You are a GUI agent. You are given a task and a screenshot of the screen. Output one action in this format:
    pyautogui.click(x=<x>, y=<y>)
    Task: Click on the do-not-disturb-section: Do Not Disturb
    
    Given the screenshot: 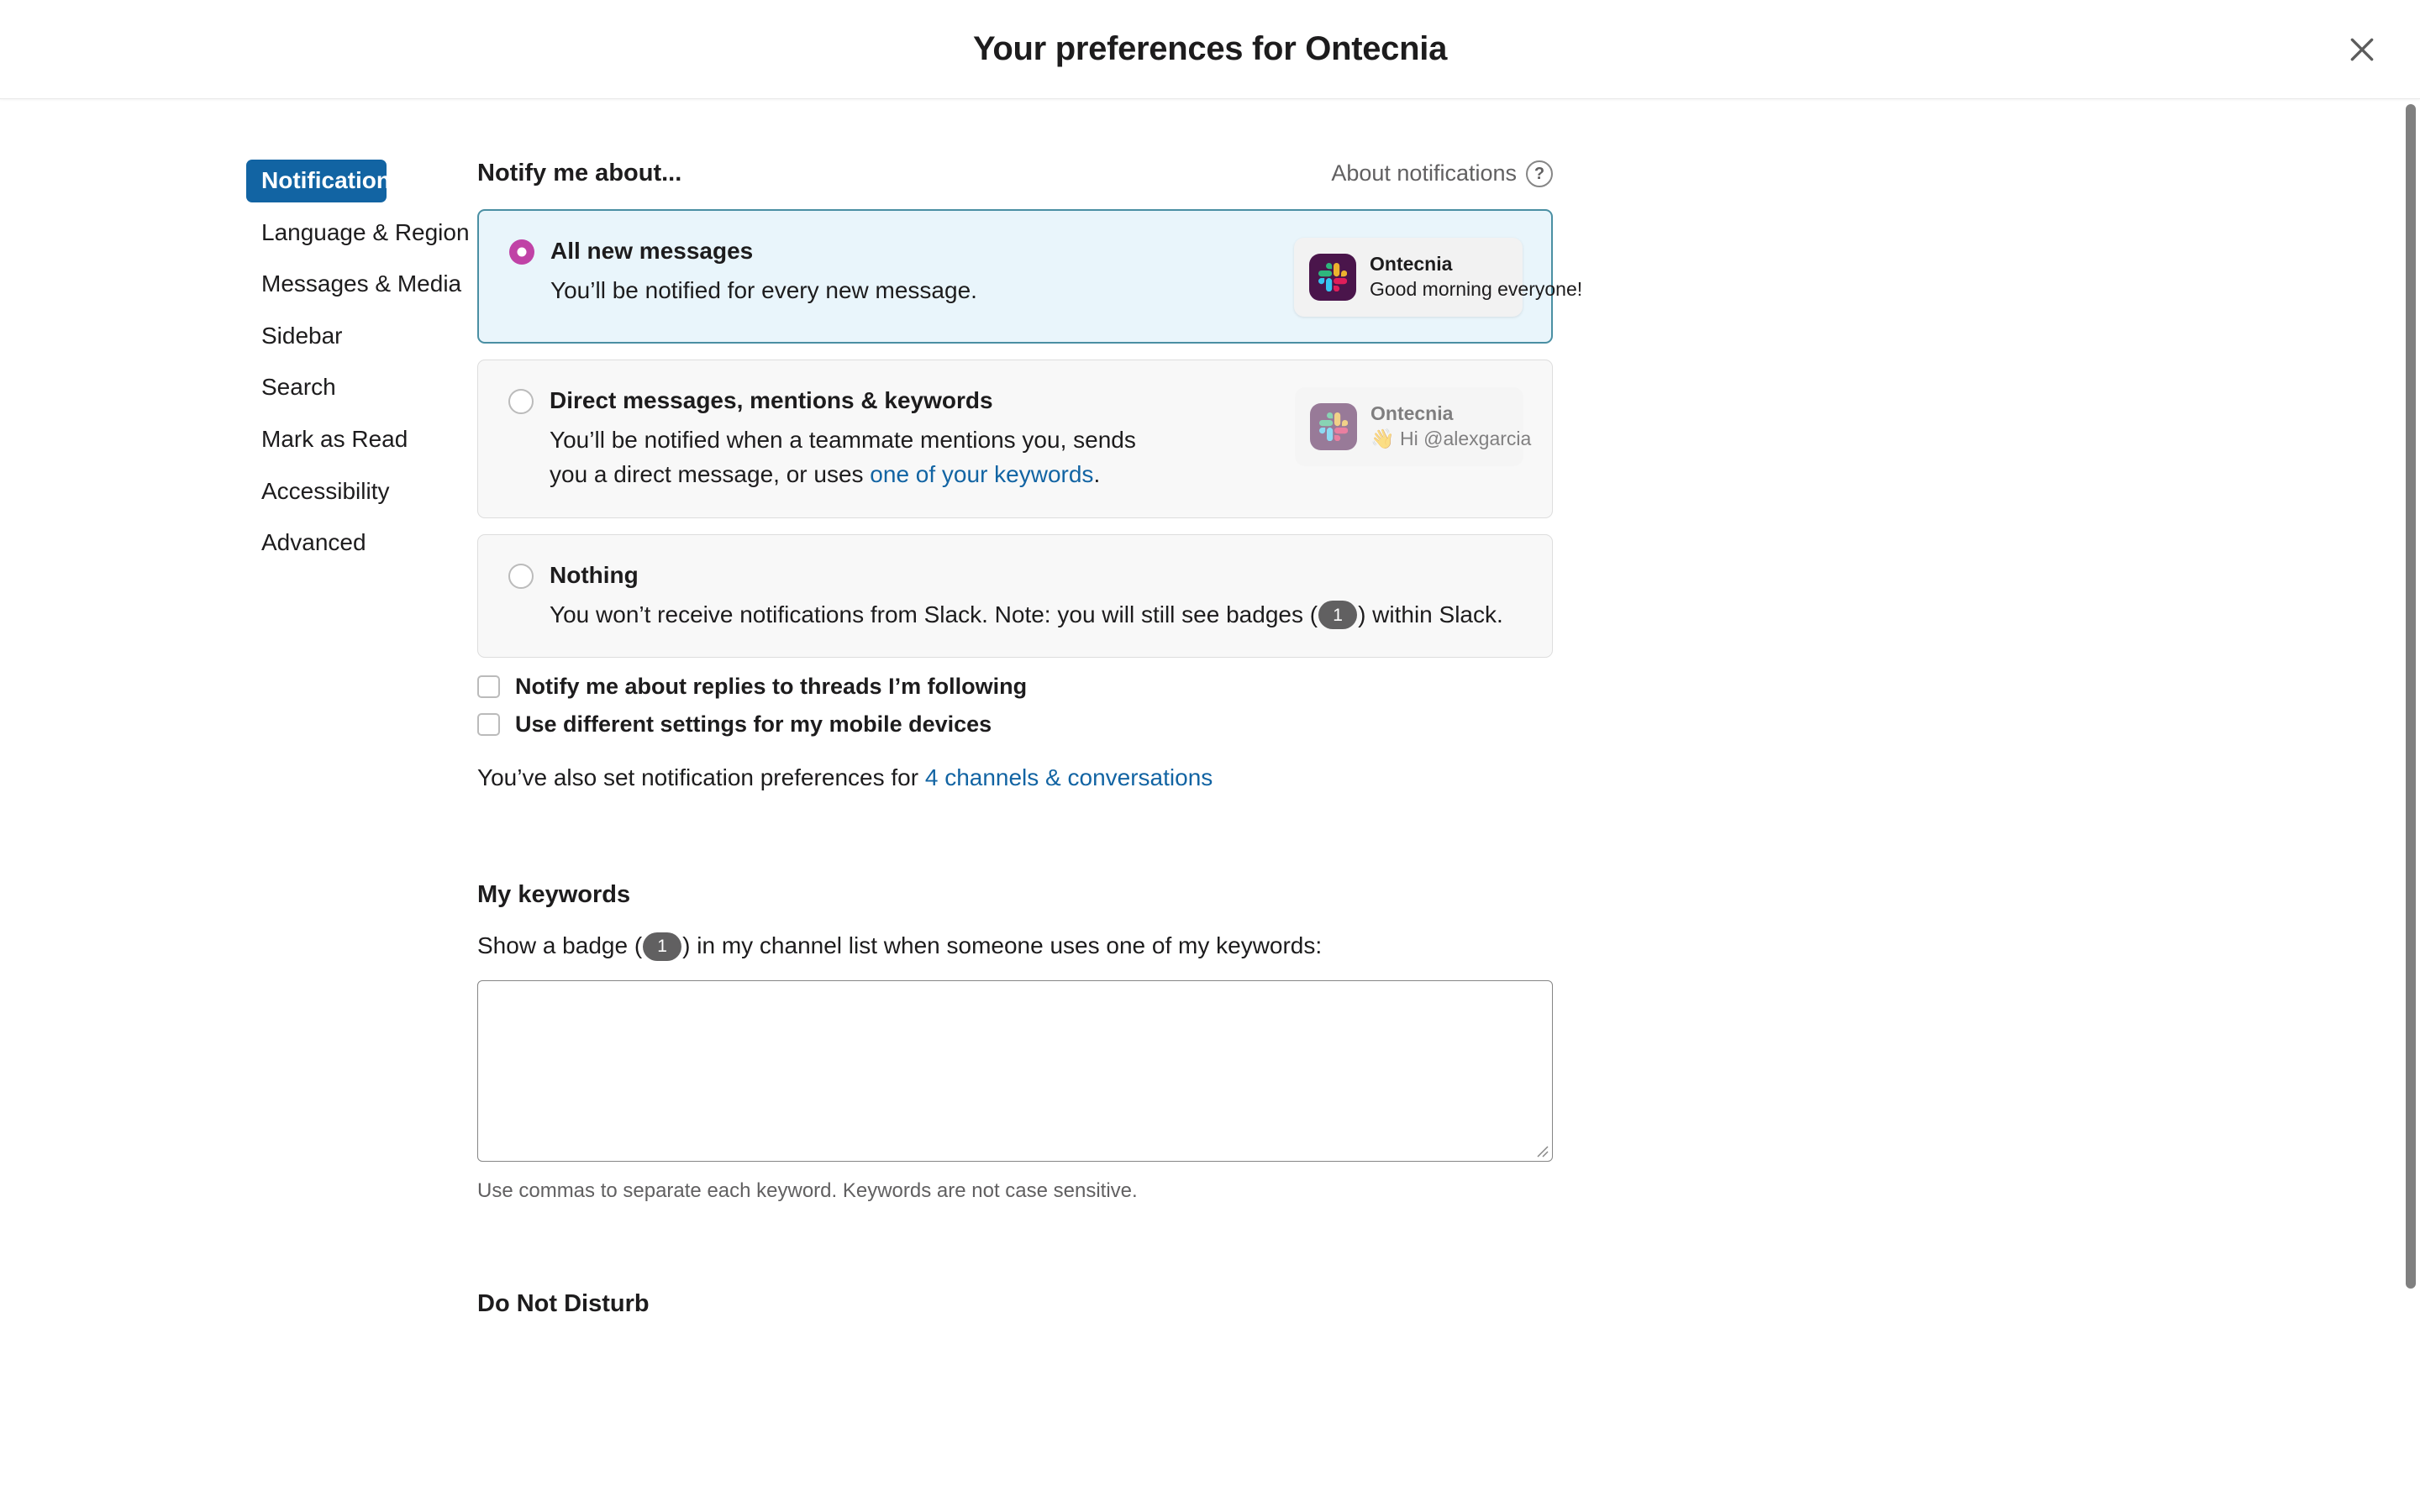 What is the action you would take?
    pyautogui.click(x=1020, y=1304)
    